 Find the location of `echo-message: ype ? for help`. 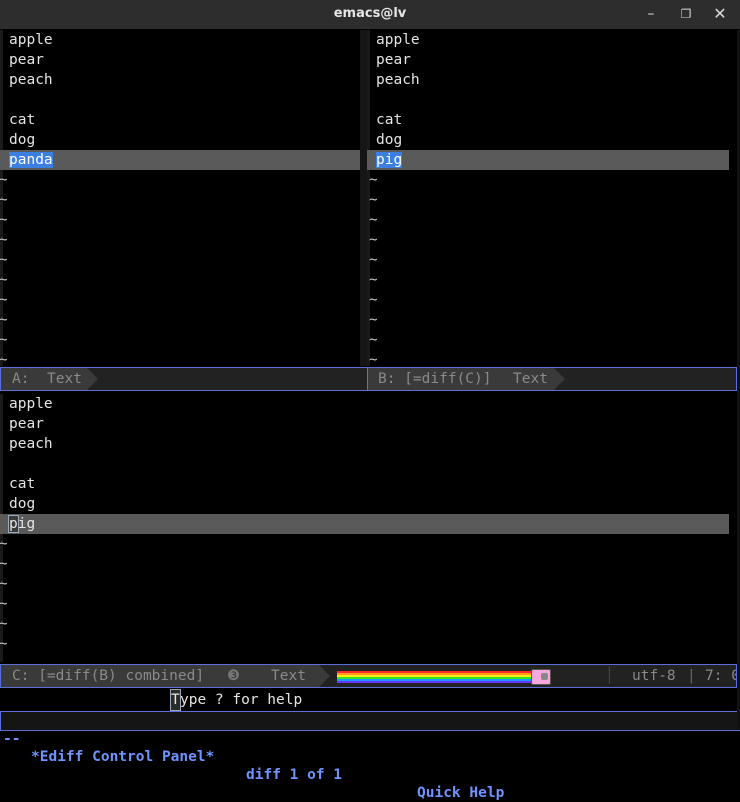

echo-message: ype ? for help is located at coordinates (241, 700).